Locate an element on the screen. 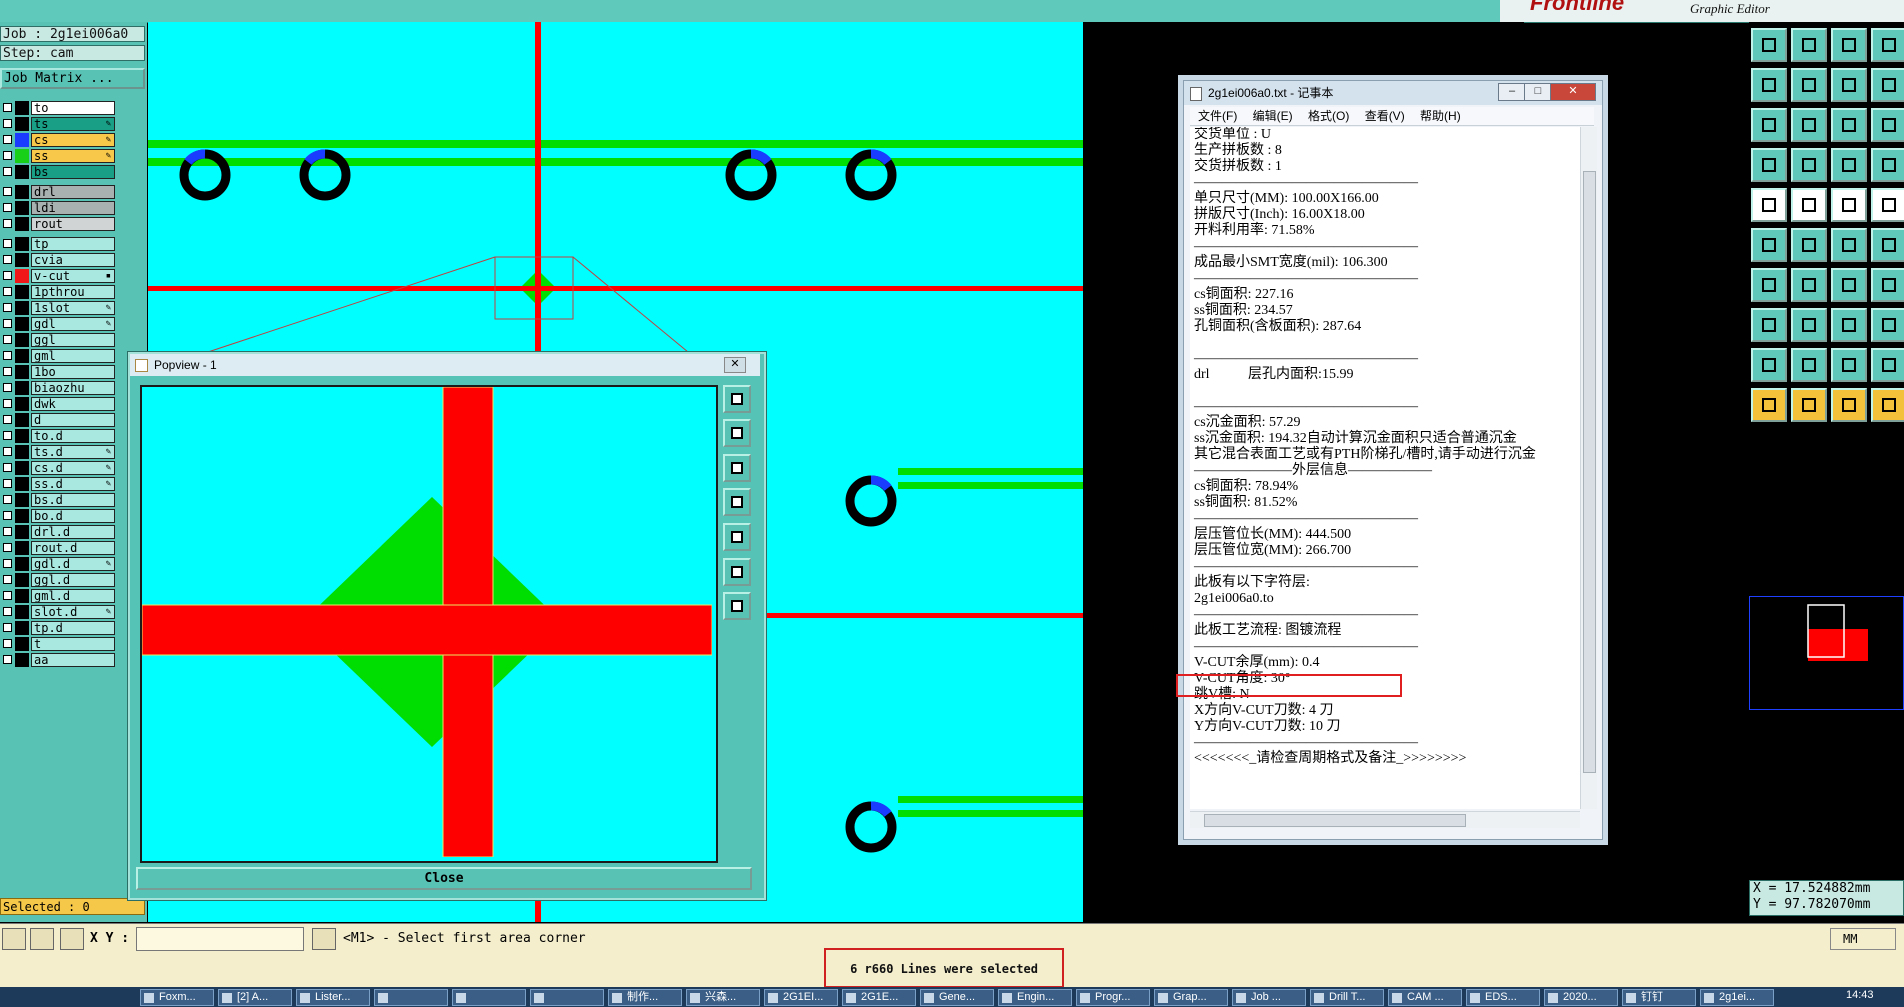 This screenshot has width=1904, height=1007. layer-name: ggl.d is located at coordinates (73, 580).